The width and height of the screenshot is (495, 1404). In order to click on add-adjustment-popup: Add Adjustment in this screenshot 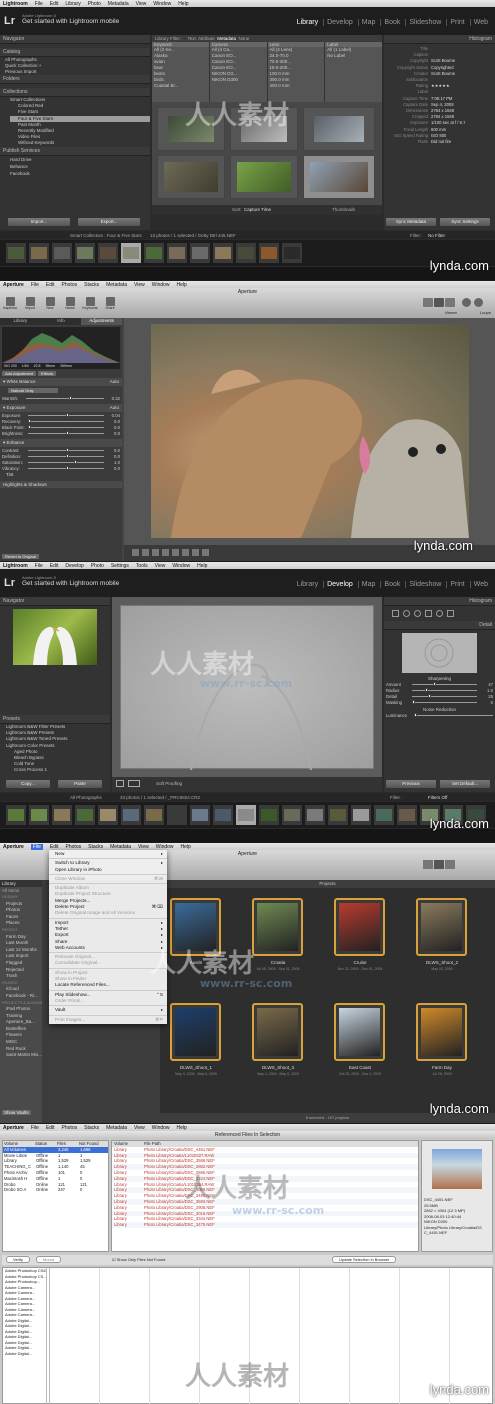, I will do `click(19, 373)`.